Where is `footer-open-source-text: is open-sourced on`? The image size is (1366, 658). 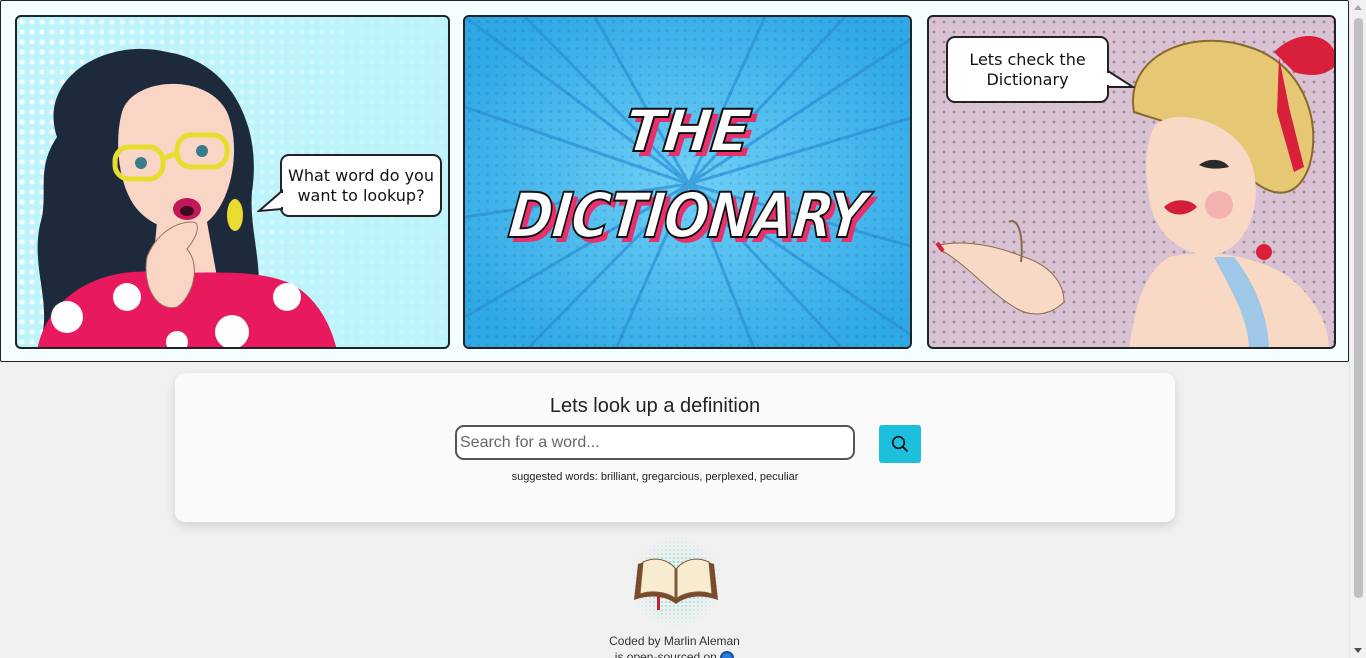 footer-open-source-text: is open-sourced on is located at coordinates (665, 654).